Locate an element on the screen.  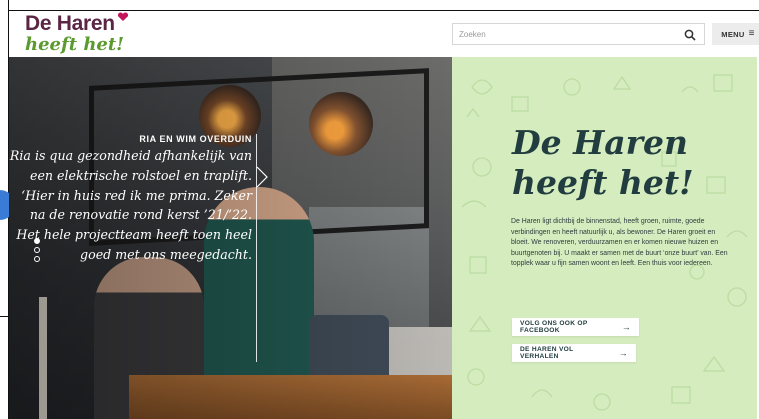
slider-dots is located at coordinates (37, 250).